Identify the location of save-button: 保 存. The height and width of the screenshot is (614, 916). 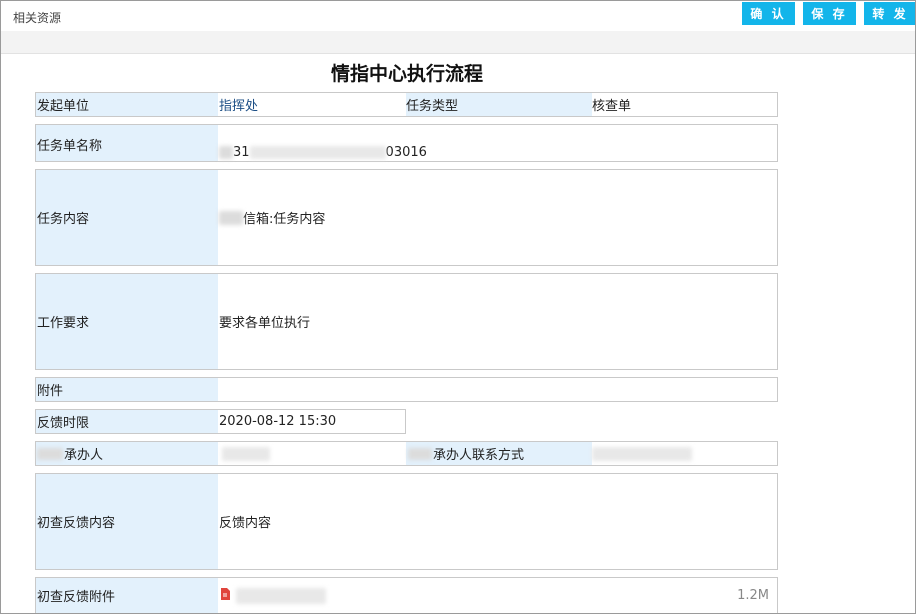
(829, 13).